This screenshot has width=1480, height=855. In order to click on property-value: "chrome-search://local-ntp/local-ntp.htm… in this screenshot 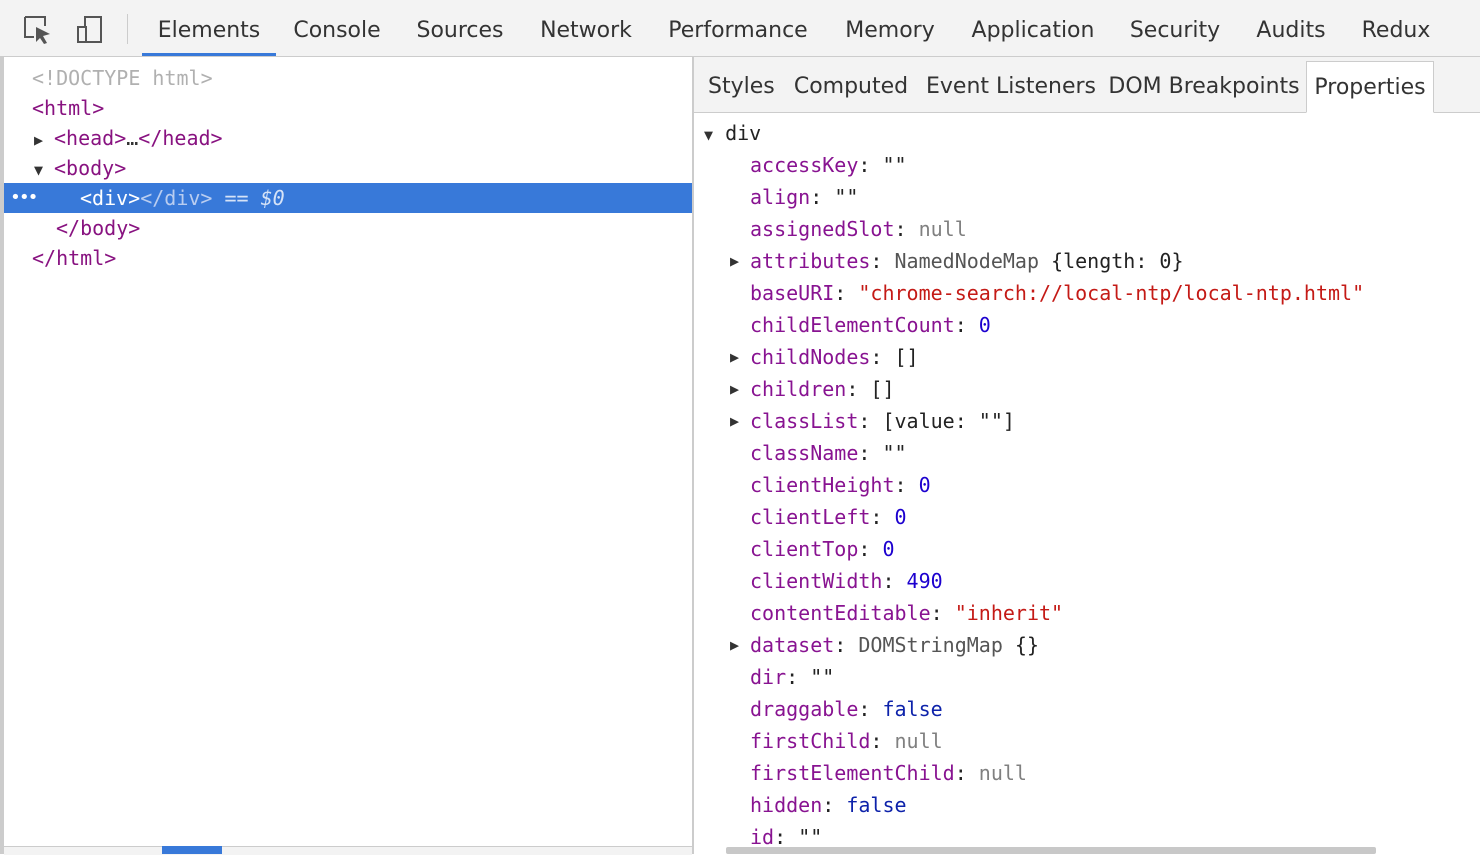, I will do `click(1111, 293)`.